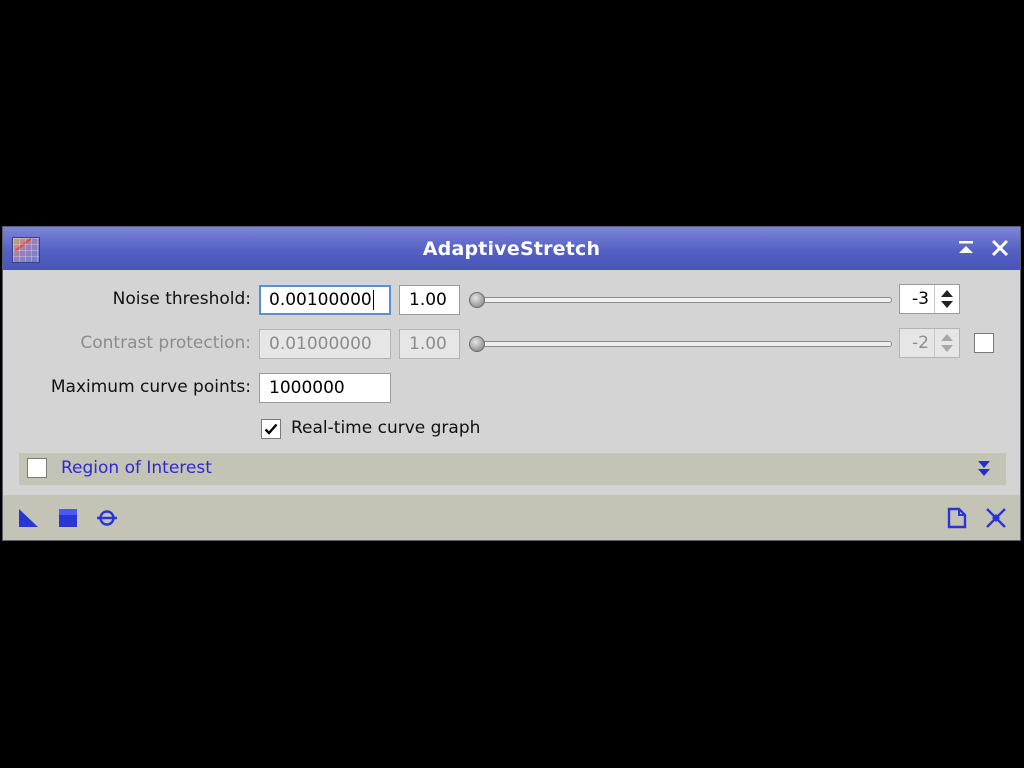 This screenshot has height=768, width=1024. I want to click on expand-icon, so click(984, 469).